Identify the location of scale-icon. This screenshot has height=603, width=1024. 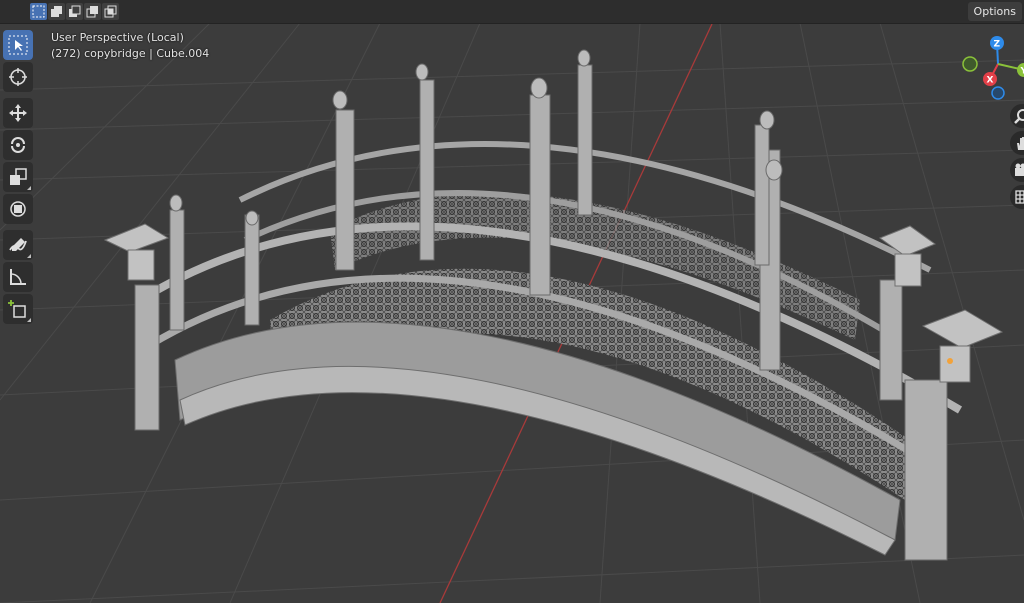
(18, 176).